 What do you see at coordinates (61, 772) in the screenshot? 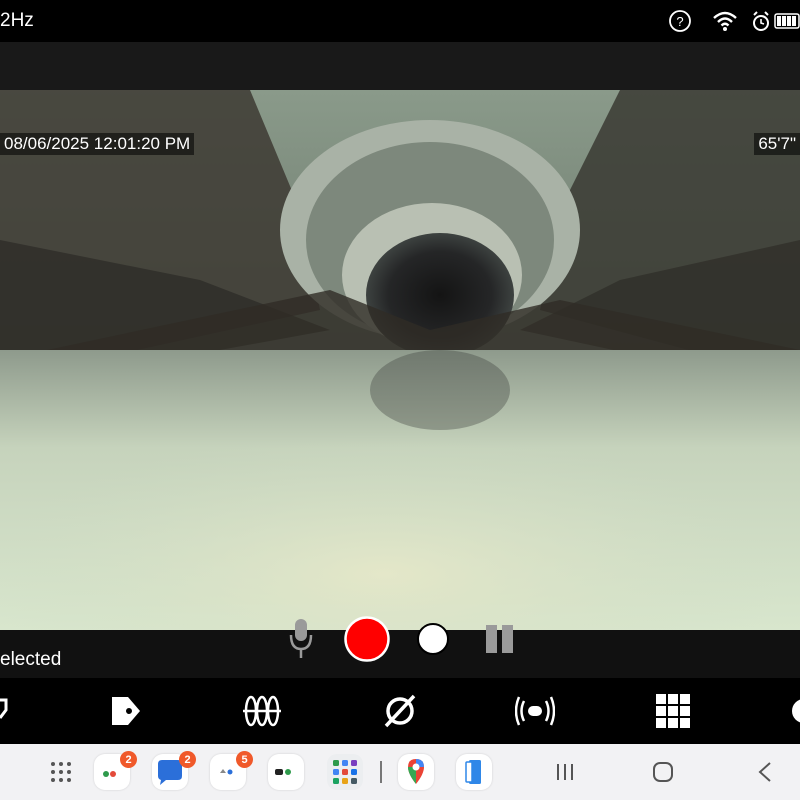
I see `app-drawer-icon` at bounding box center [61, 772].